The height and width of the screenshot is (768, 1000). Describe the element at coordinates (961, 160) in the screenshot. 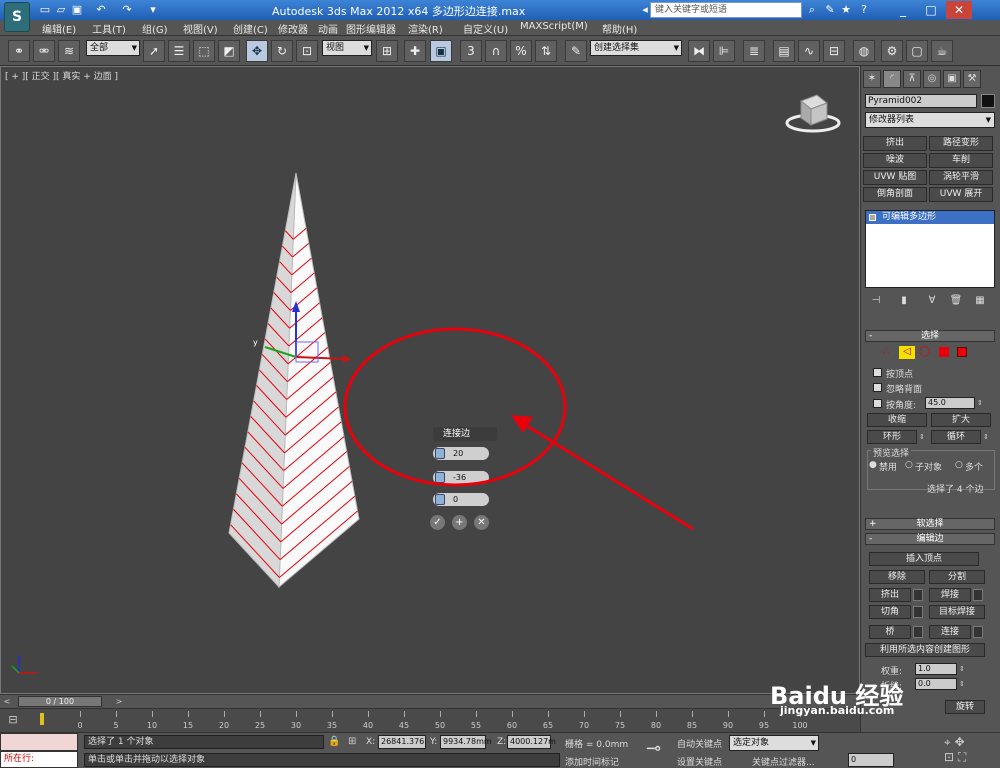

I see `modifier-lathe-button: 车削` at that location.